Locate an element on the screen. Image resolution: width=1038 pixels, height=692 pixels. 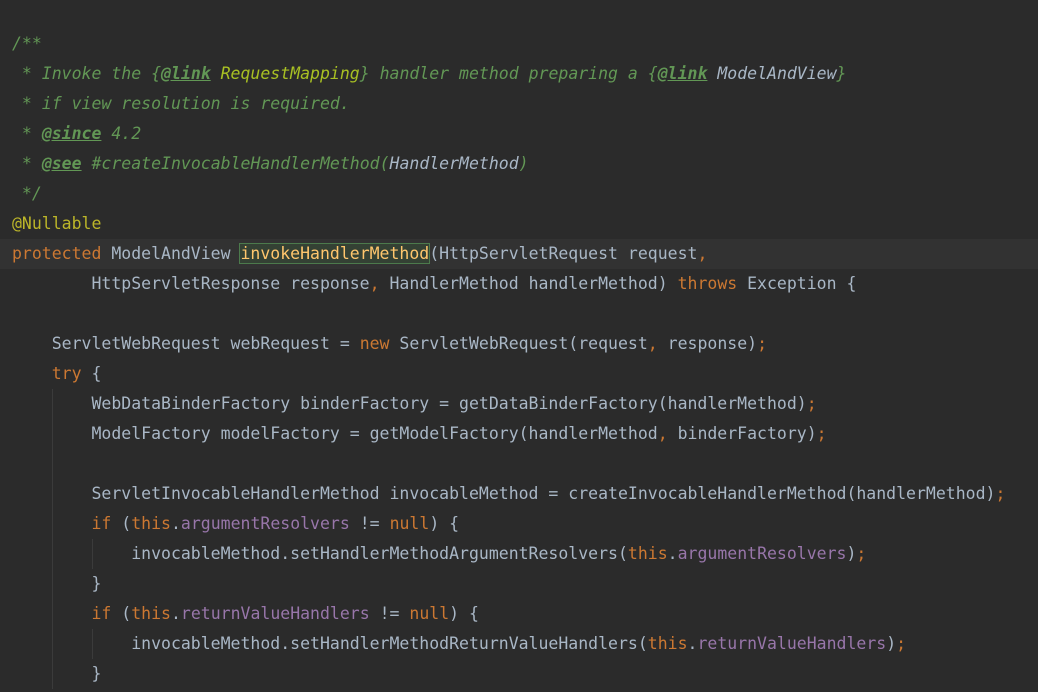
code-line-3: * if view resolution is required. is located at coordinates (519, 104).